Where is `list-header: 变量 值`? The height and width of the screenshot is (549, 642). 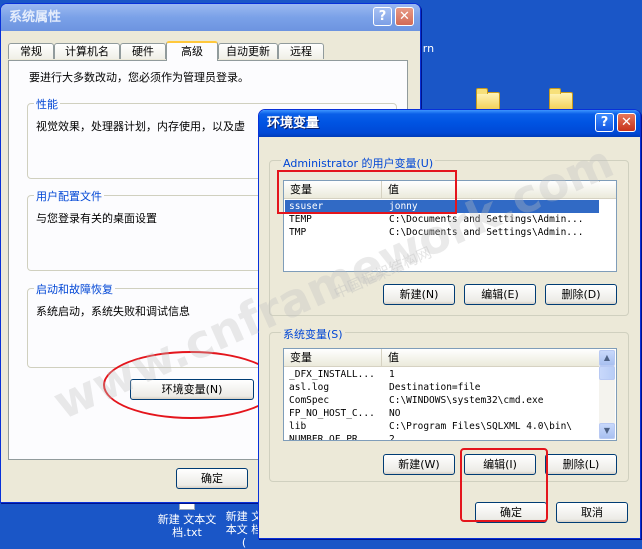
list-header: 变量 值 is located at coordinates (441, 358).